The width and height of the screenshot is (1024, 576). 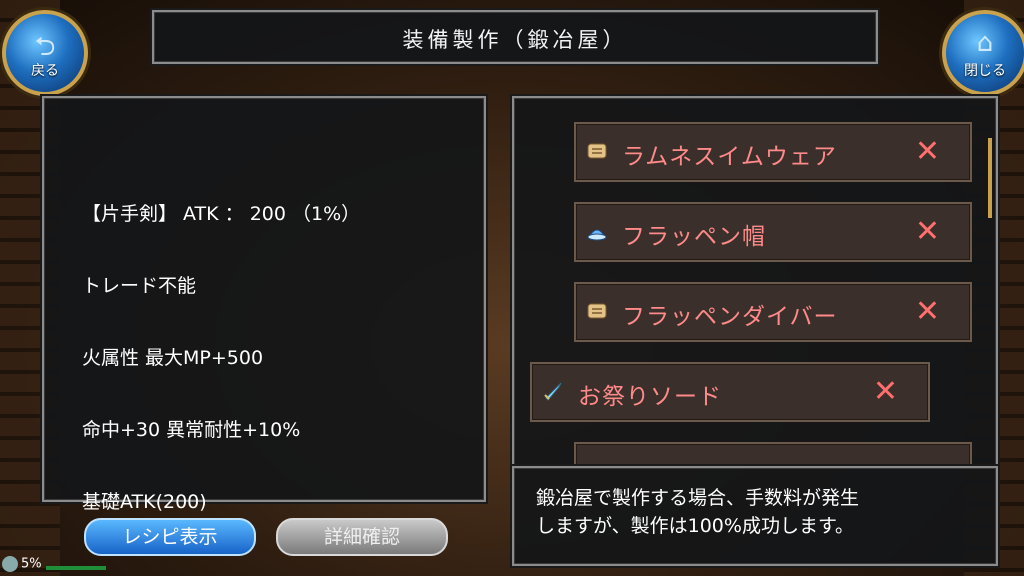 I want to click on item-name: フラッペン帽, so click(x=694, y=237).